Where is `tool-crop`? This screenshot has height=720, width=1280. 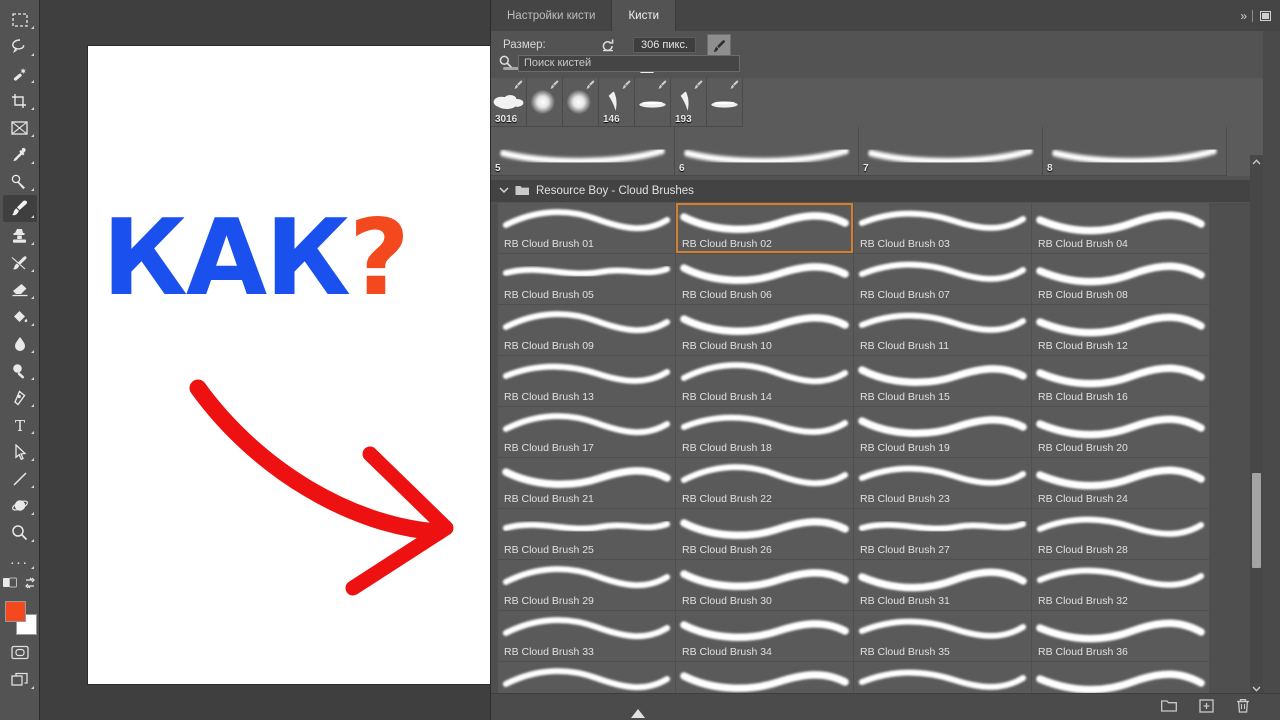
tool-crop is located at coordinates (20, 100).